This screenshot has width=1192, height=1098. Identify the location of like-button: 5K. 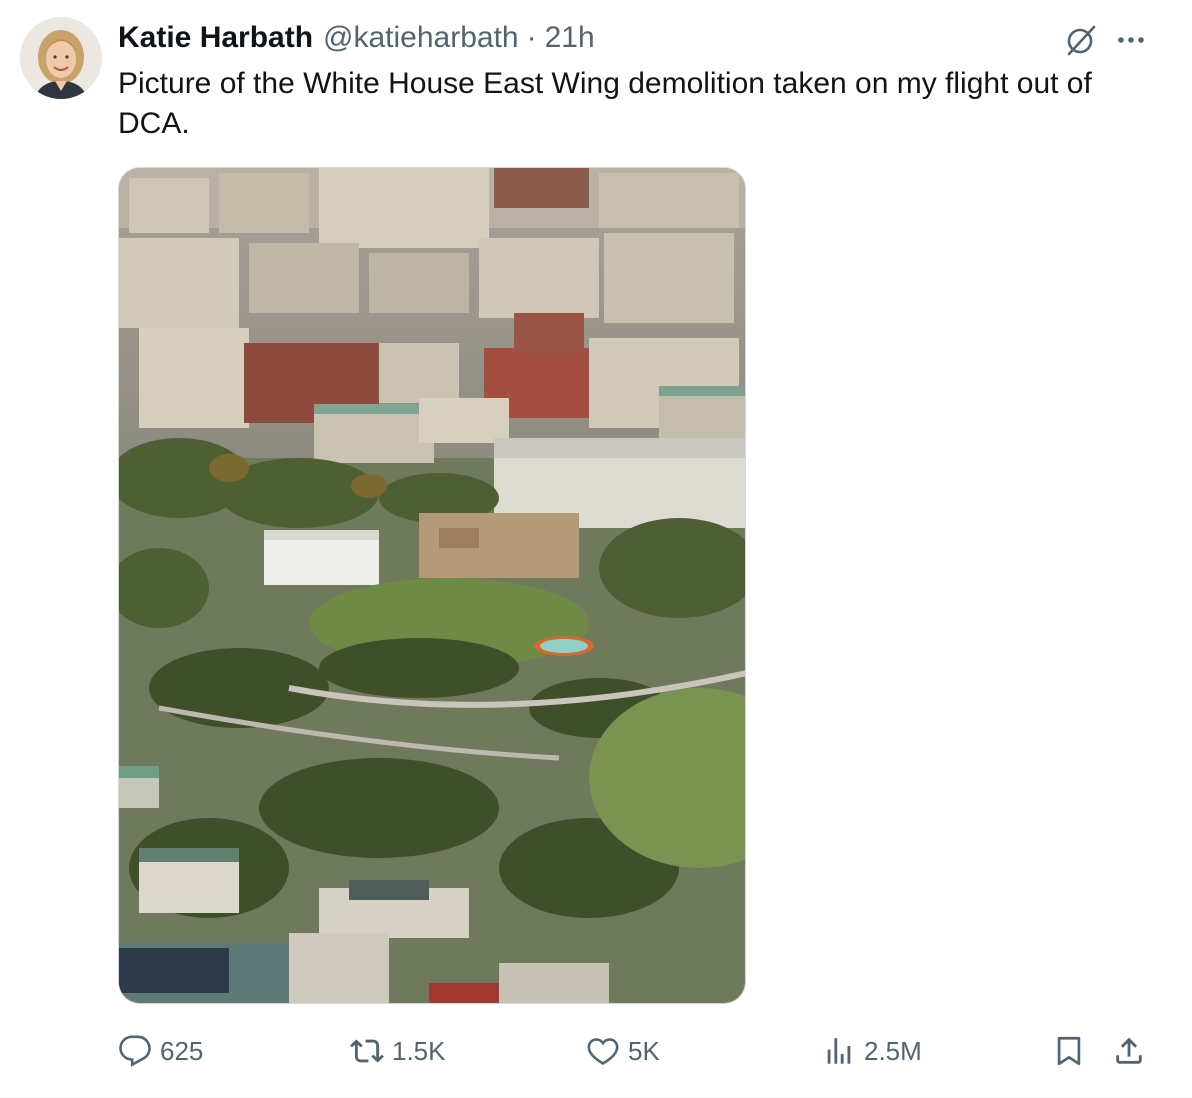
(623, 1051).